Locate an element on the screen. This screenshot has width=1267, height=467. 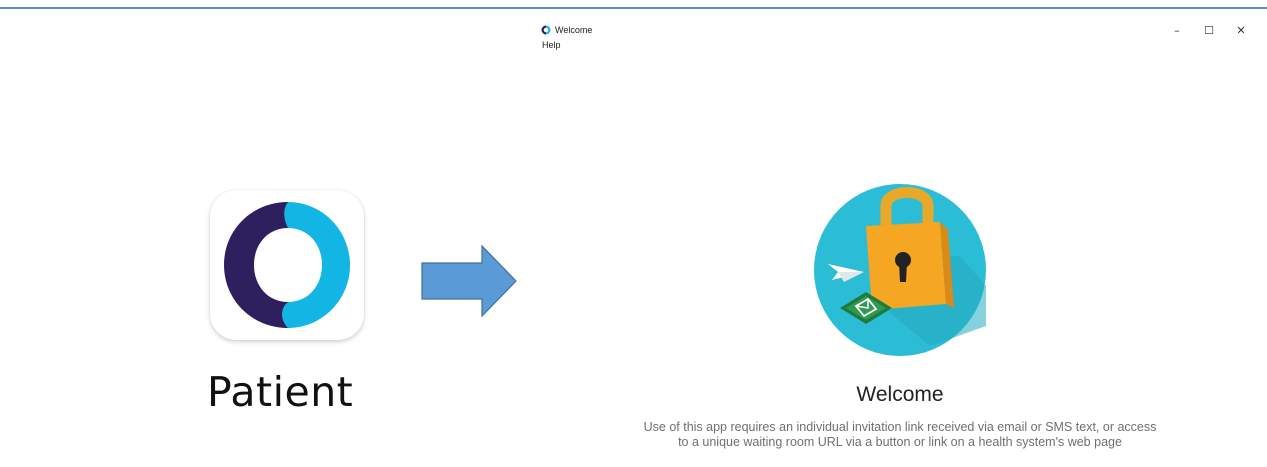
window-top-border is located at coordinates (633, 8).